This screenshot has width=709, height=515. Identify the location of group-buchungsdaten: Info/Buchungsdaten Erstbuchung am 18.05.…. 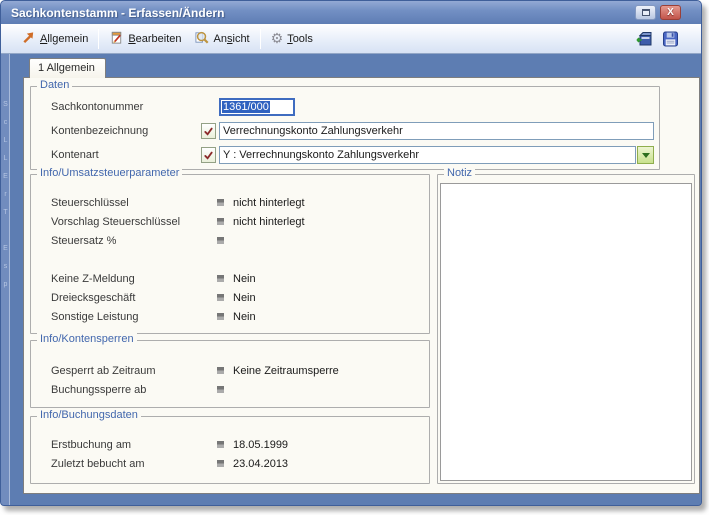
(230, 446).